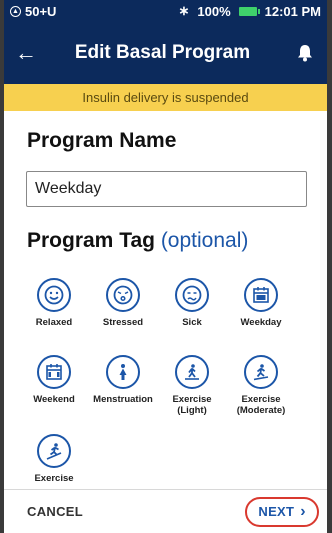  What do you see at coordinates (192, 405) in the screenshot?
I see `tag-label: Exercise (Light)` at bounding box center [192, 405].